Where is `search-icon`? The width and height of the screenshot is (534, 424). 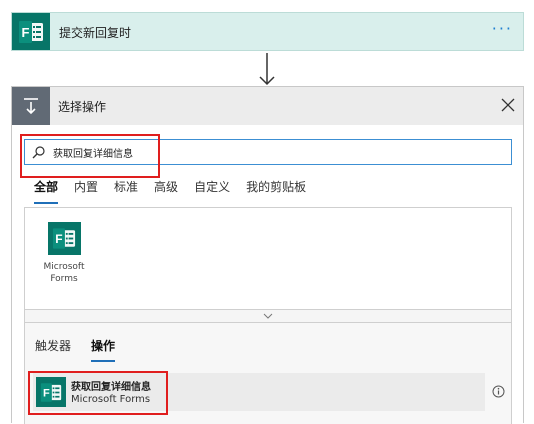 search-icon is located at coordinates (38, 152).